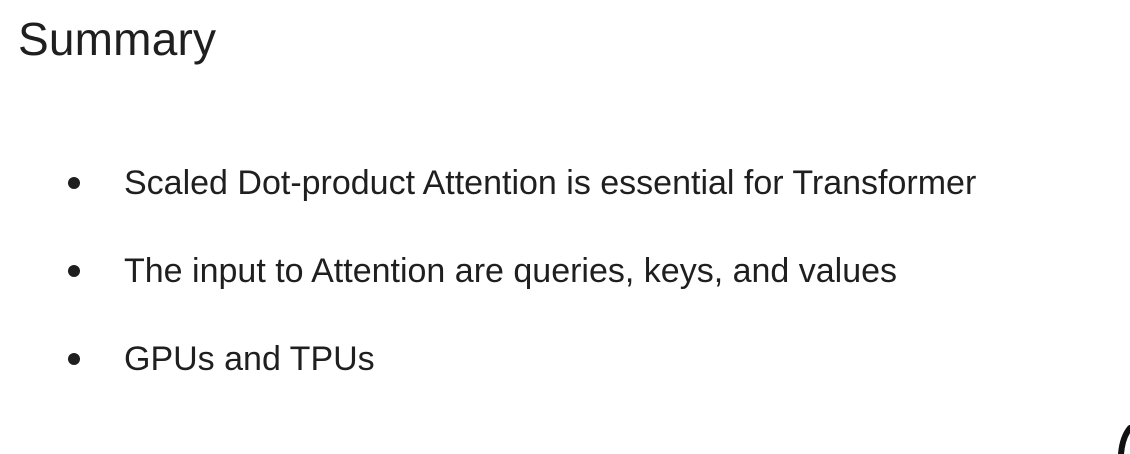 This screenshot has width=1130, height=454. I want to click on bullet-item: GPUs and TPUs, so click(590, 359).